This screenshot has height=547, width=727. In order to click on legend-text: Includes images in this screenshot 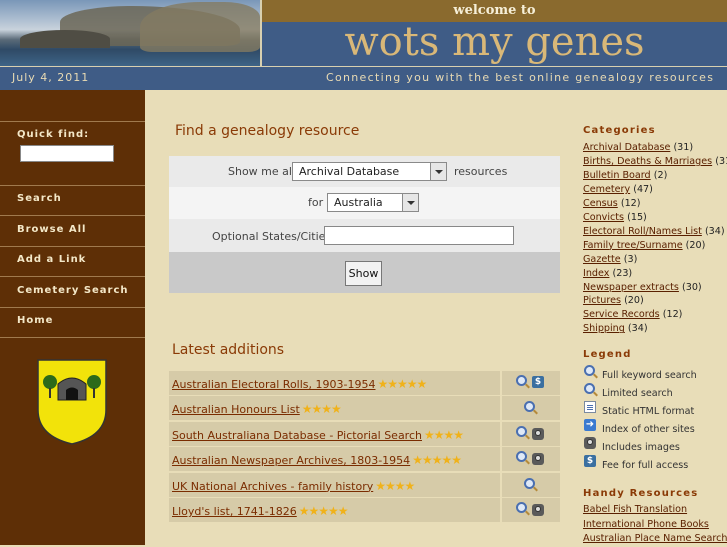, I will do `click(641, 447)`.